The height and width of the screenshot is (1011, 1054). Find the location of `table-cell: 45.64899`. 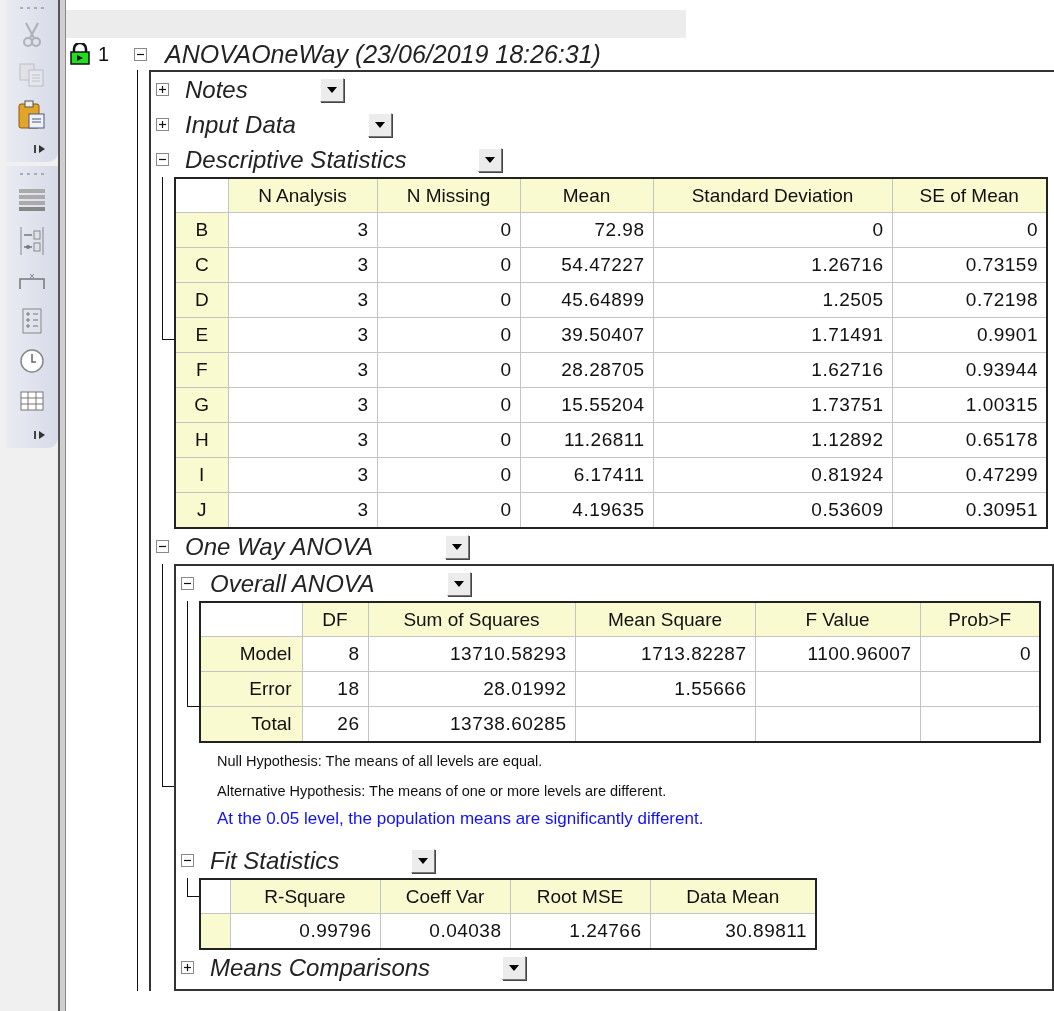

table-cell: 45.64899 is located at coordinates (586, 300).